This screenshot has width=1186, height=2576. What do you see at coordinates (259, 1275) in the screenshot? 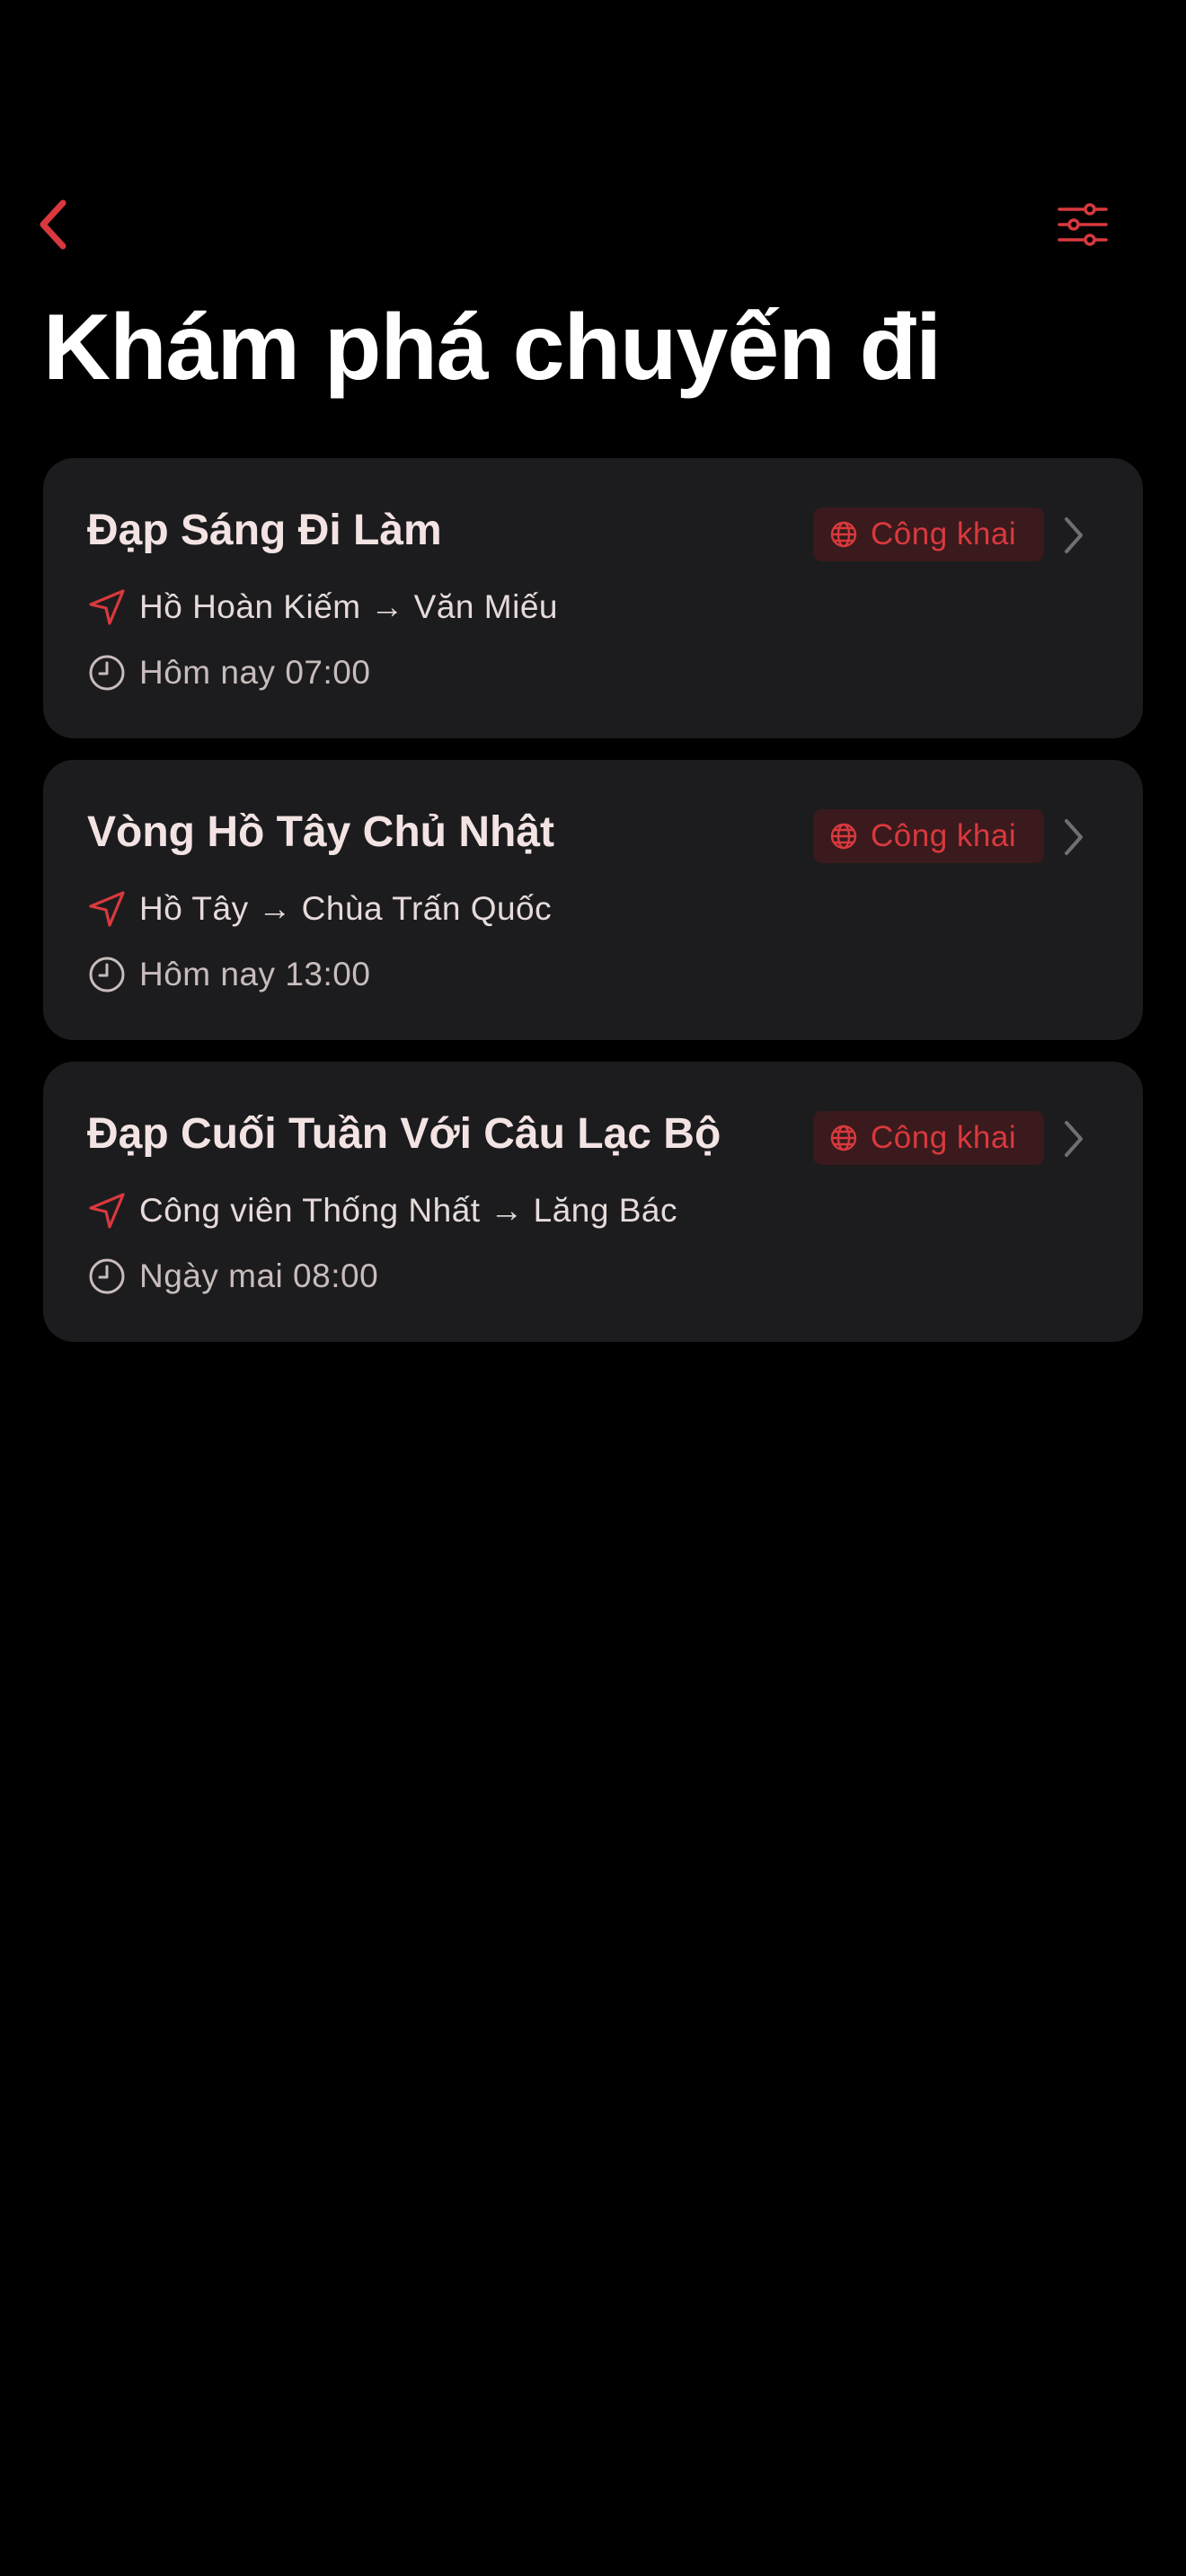
I see `time-text: Ngày mai 08:00` at bounding box center [259, 1275].